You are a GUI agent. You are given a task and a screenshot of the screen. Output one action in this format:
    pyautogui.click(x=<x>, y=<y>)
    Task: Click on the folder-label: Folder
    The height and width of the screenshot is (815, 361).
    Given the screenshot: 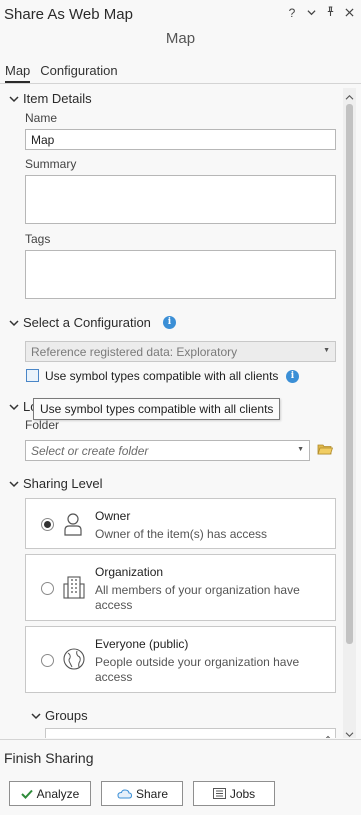 What is the action you would take?
    pyautogui.click(x=42, y=425)
    